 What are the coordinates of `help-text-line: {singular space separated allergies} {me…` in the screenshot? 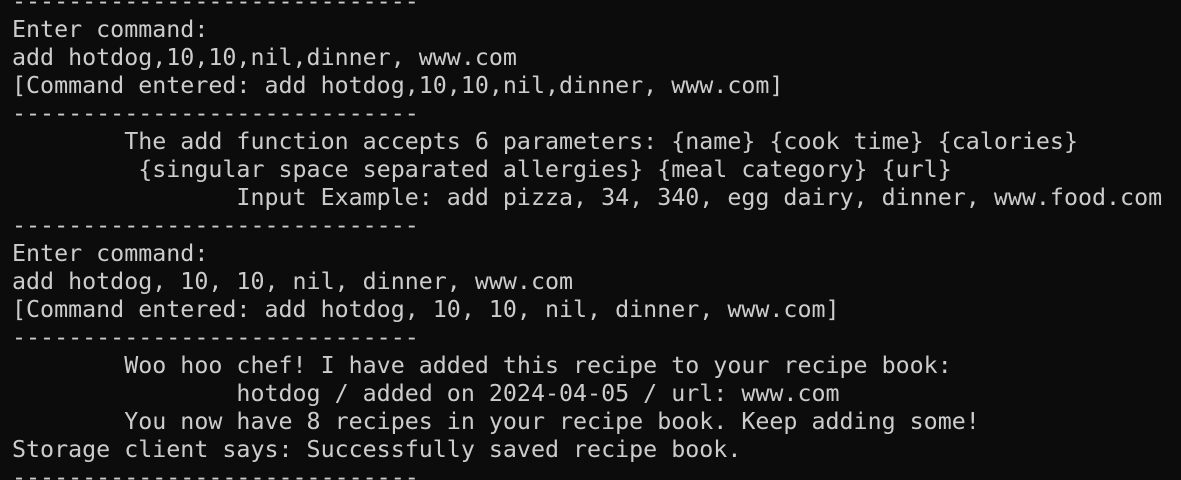 It's located at (482, 169).